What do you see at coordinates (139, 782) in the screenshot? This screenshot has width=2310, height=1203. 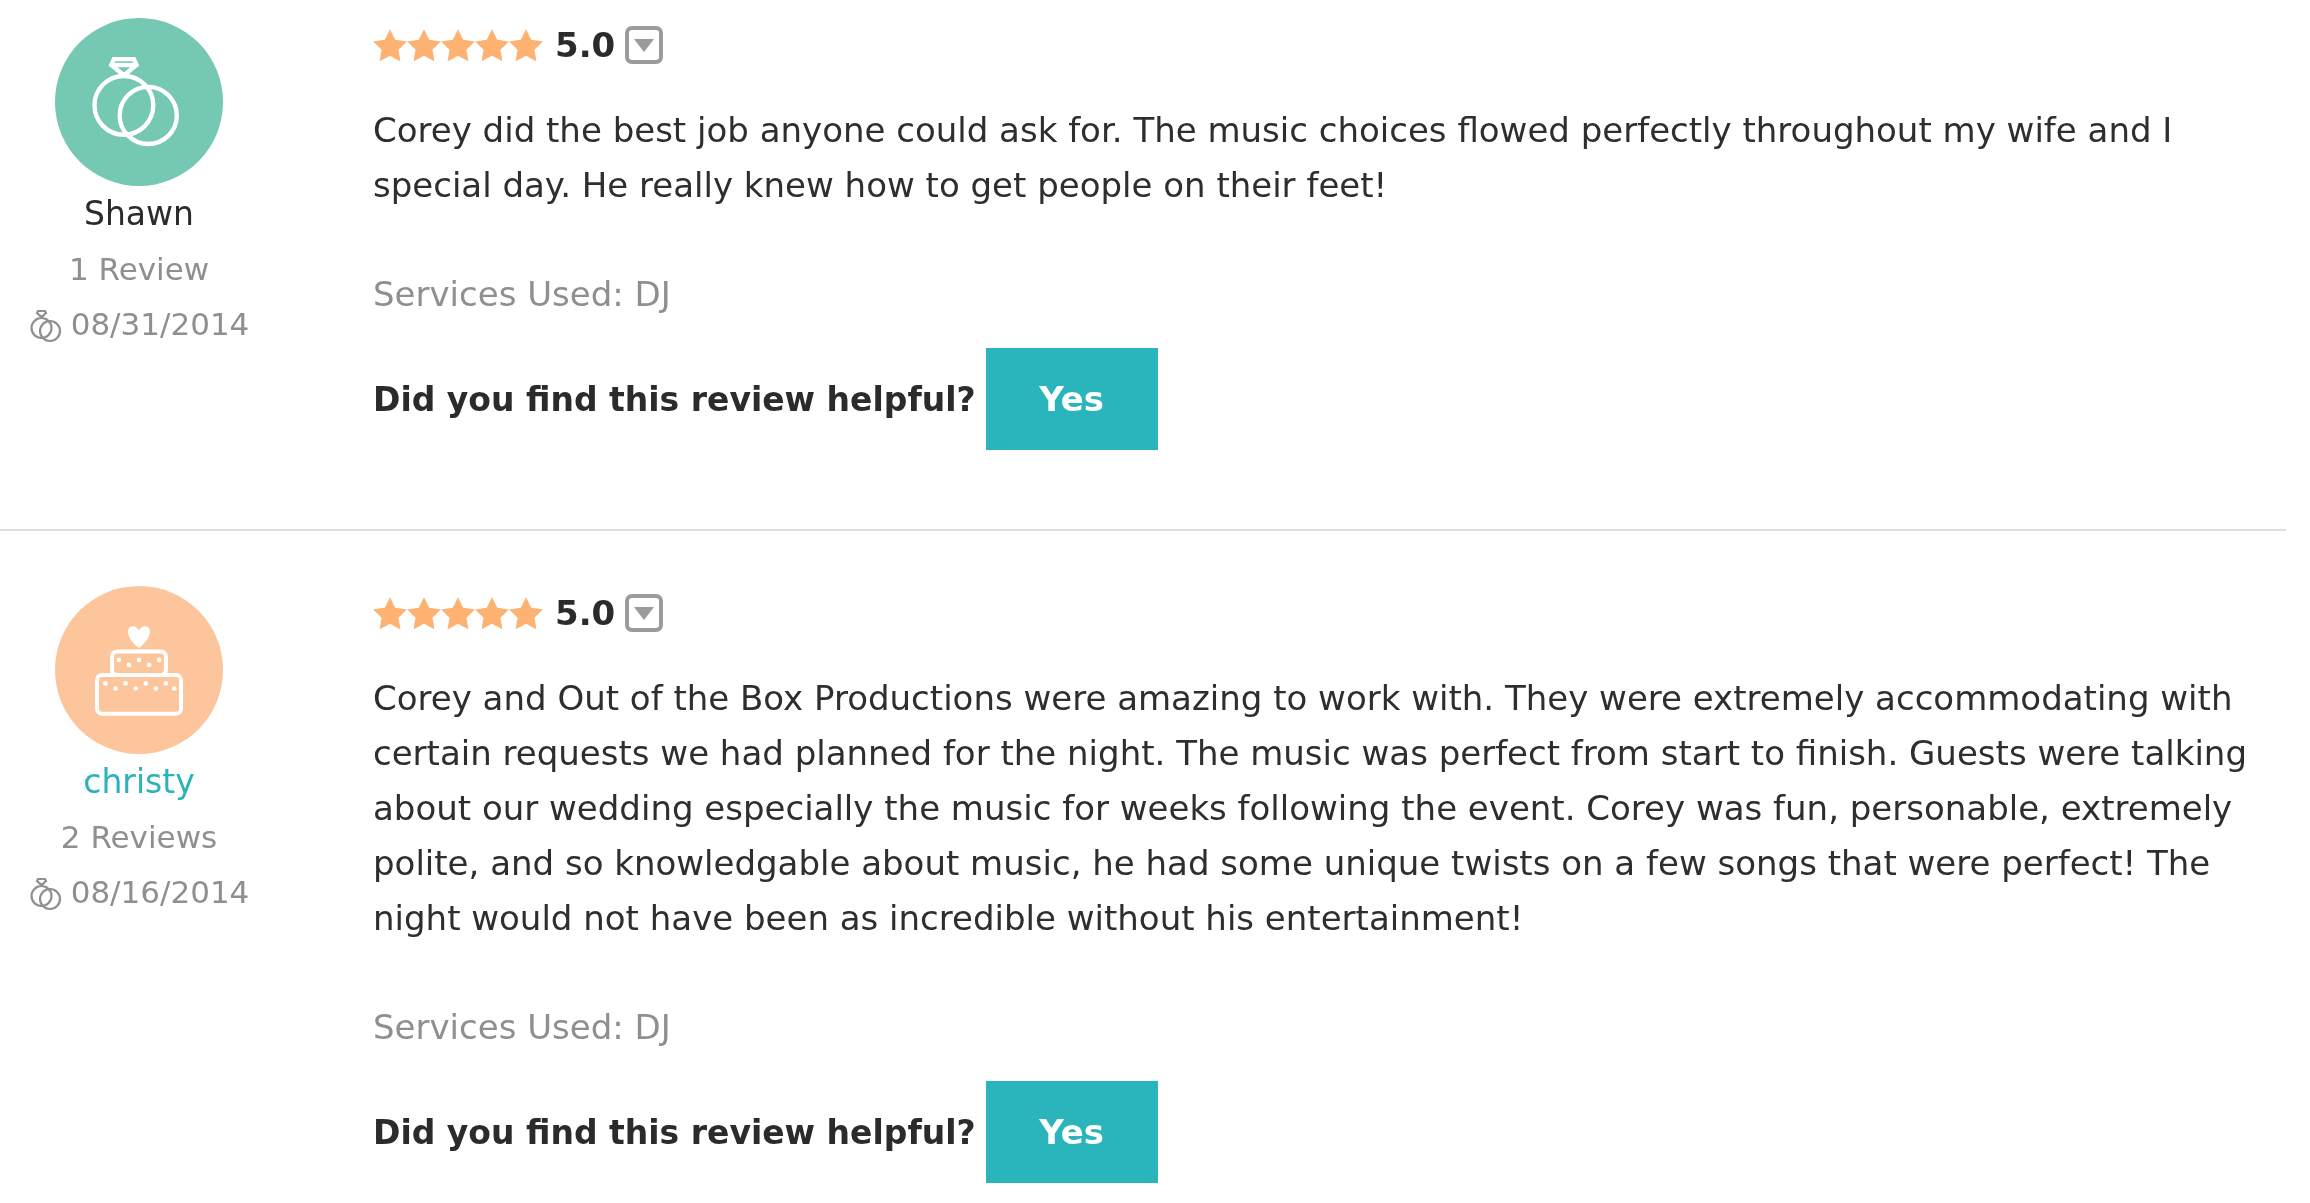 I see `reviewer-name-link: christy` at bounding box center [139, 782].